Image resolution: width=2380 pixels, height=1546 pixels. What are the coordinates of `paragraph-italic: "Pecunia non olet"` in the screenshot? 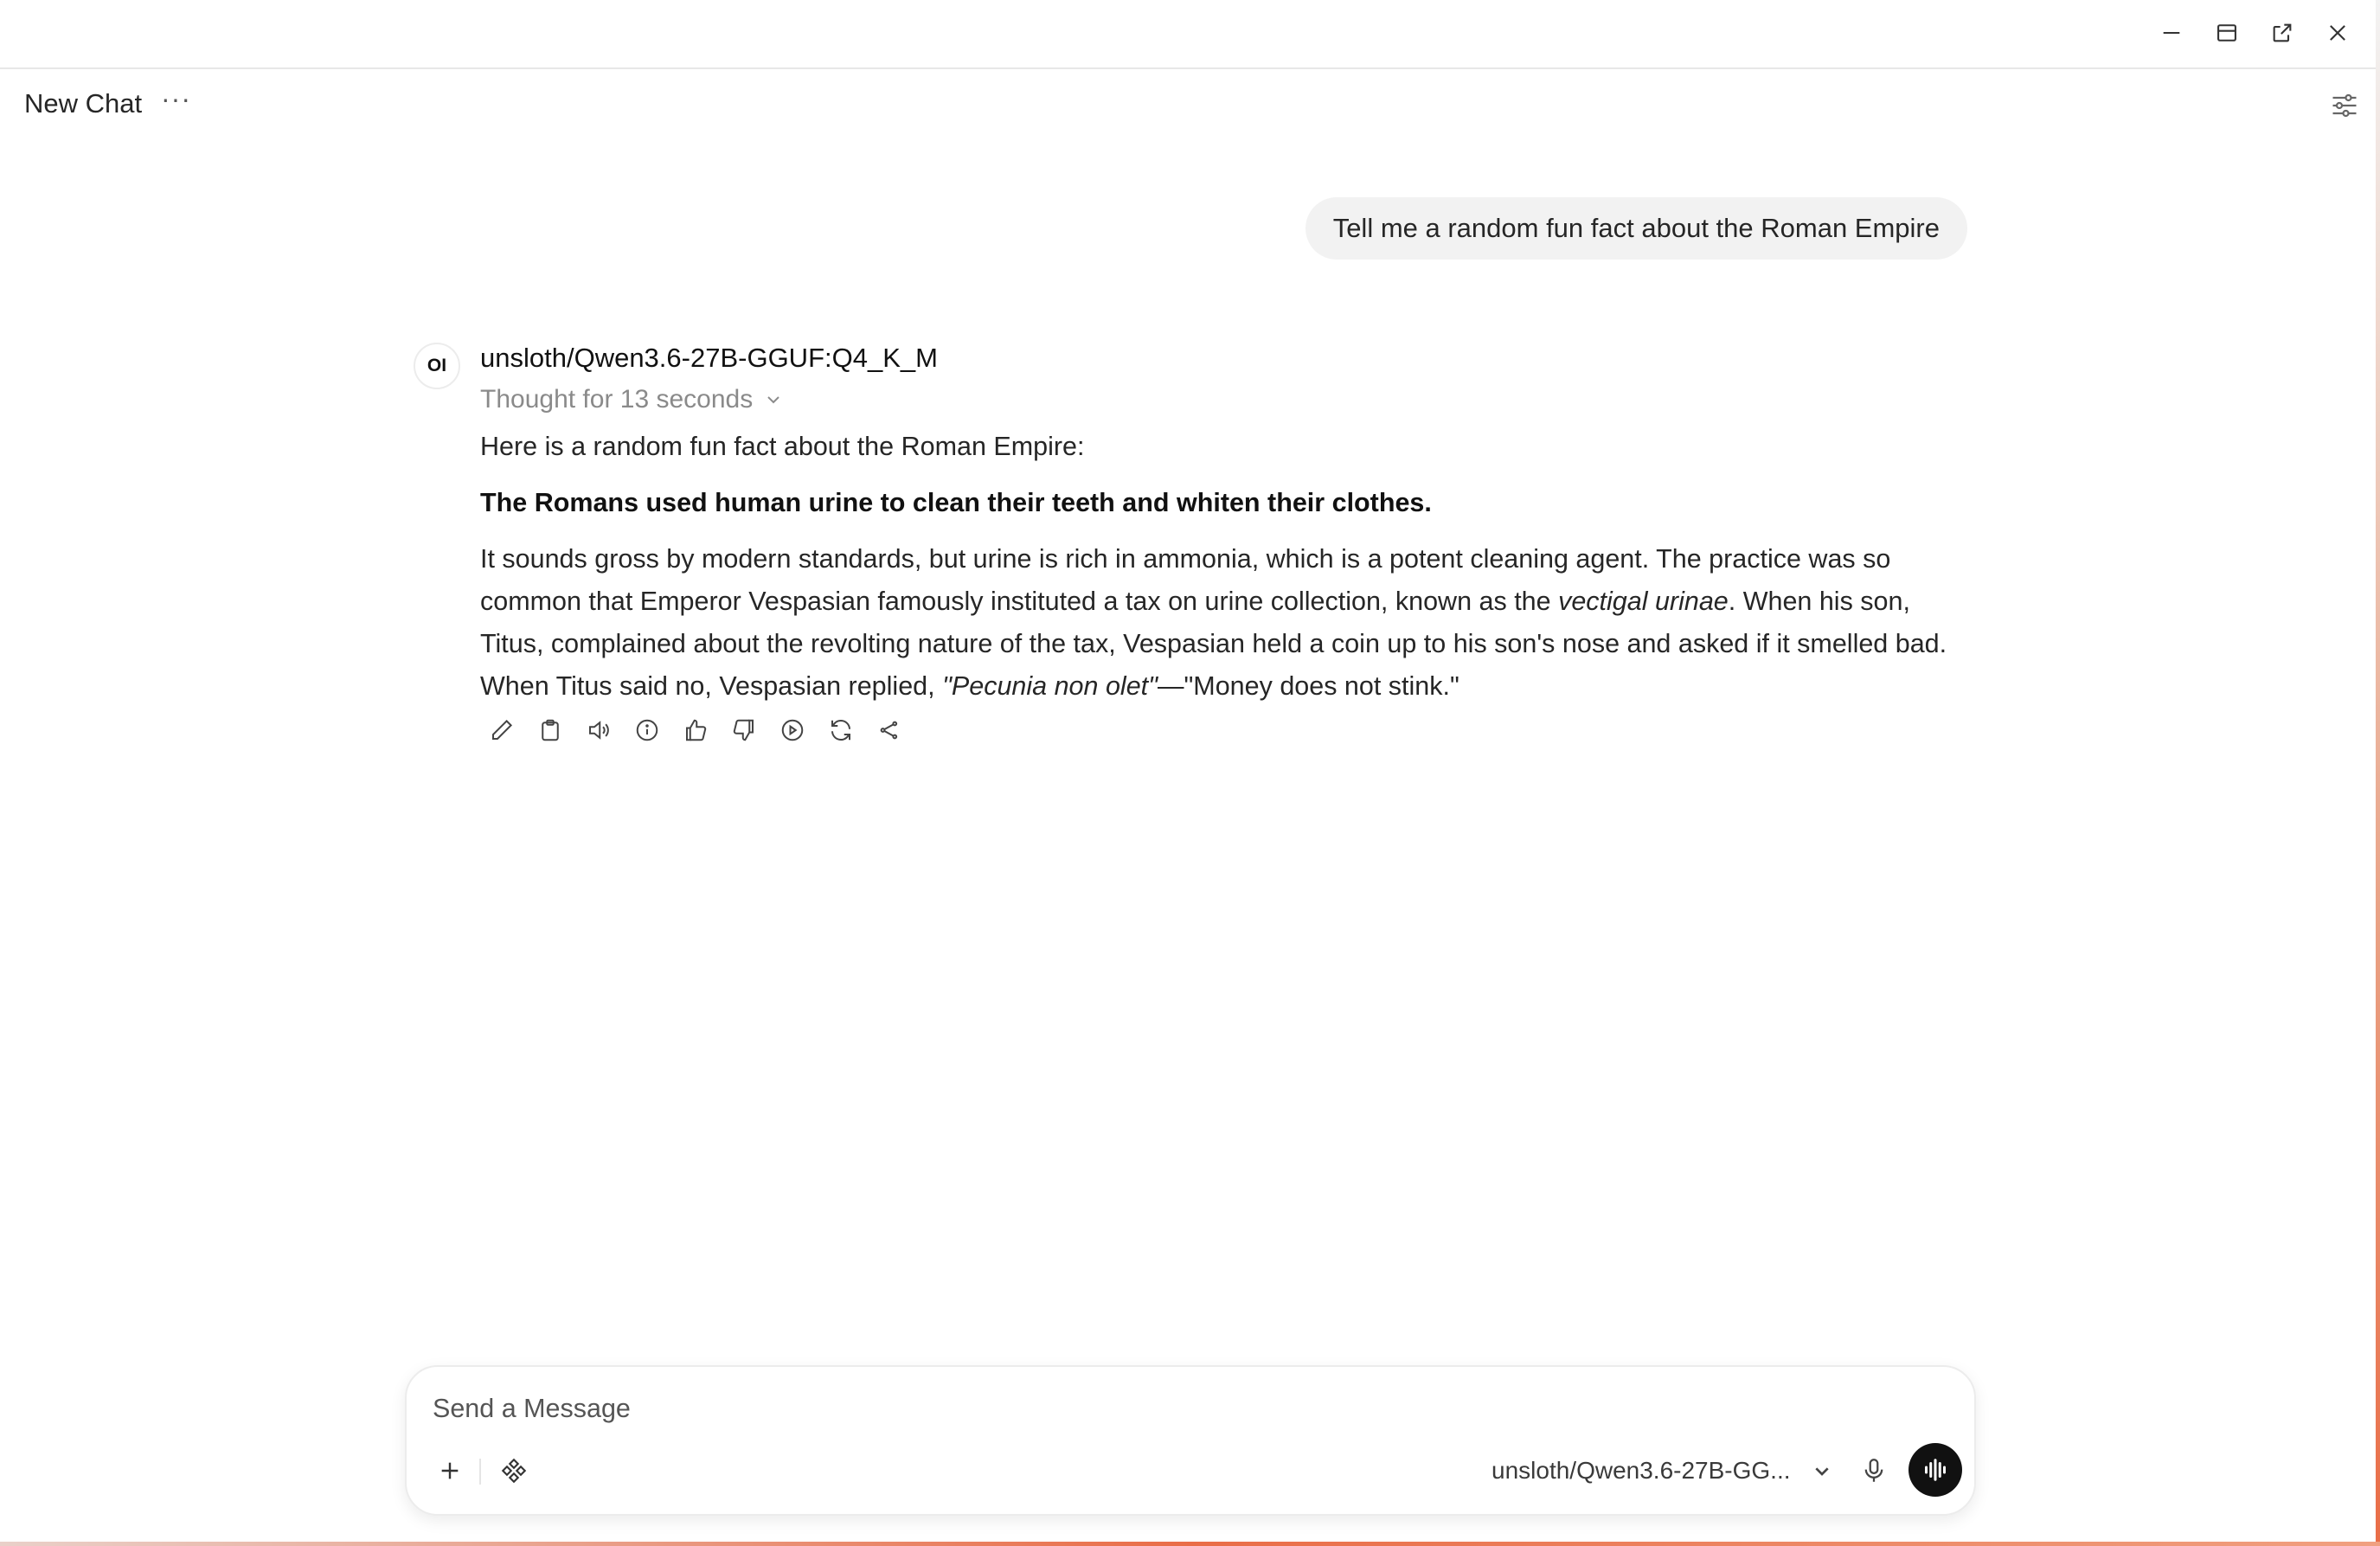 It's located at (1050, 686).